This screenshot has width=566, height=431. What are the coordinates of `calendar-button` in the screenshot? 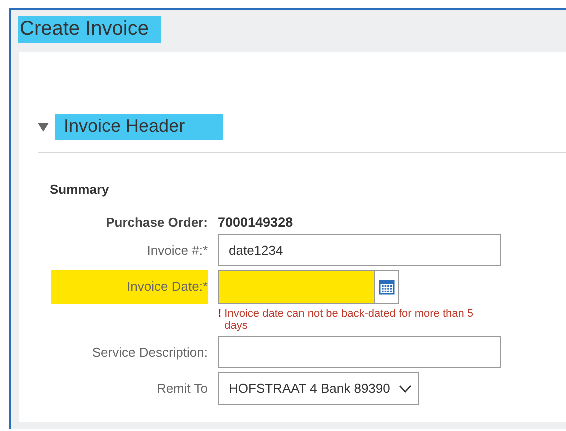 It's located at (387, 287).